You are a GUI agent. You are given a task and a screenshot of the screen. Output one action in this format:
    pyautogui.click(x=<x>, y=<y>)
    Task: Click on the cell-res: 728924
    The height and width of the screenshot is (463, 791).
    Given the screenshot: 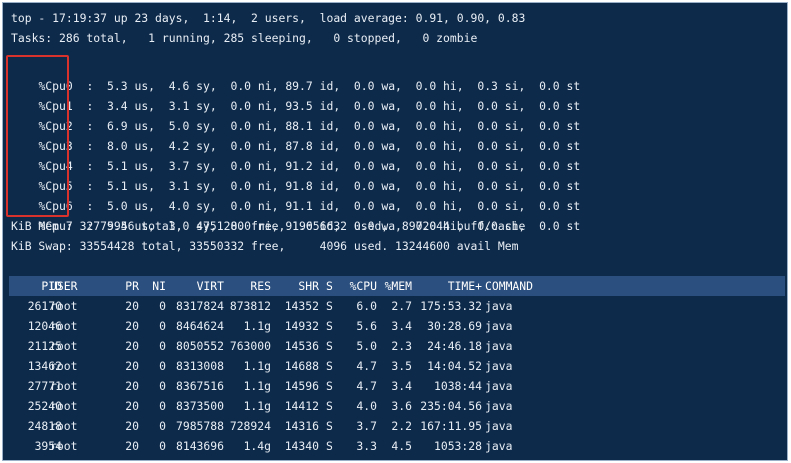 What is the action you would take?
    pyautogui.click(x=250, y=426)
    